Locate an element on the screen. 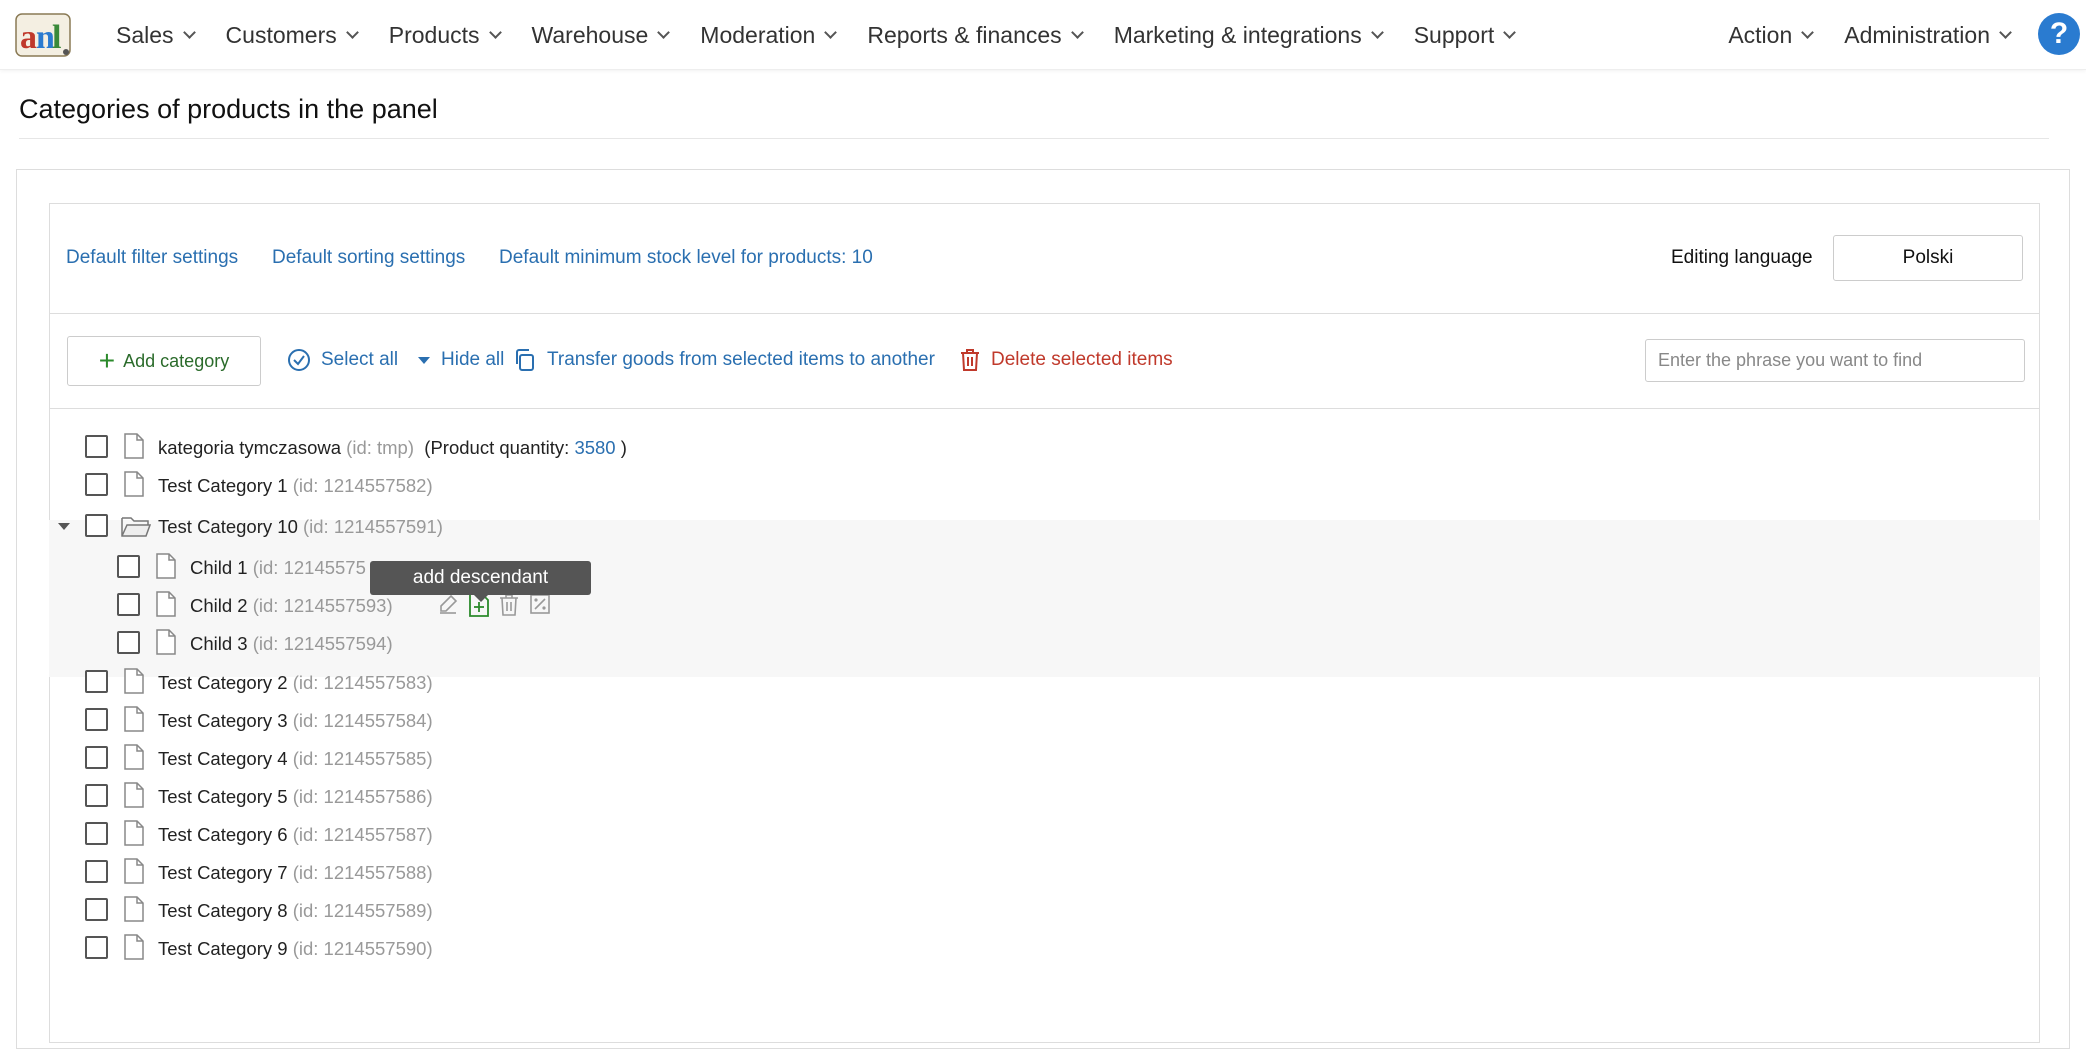 The width and height of the screenshot is (2086, 1049). discount-icon is located at coordinates (540, 605).